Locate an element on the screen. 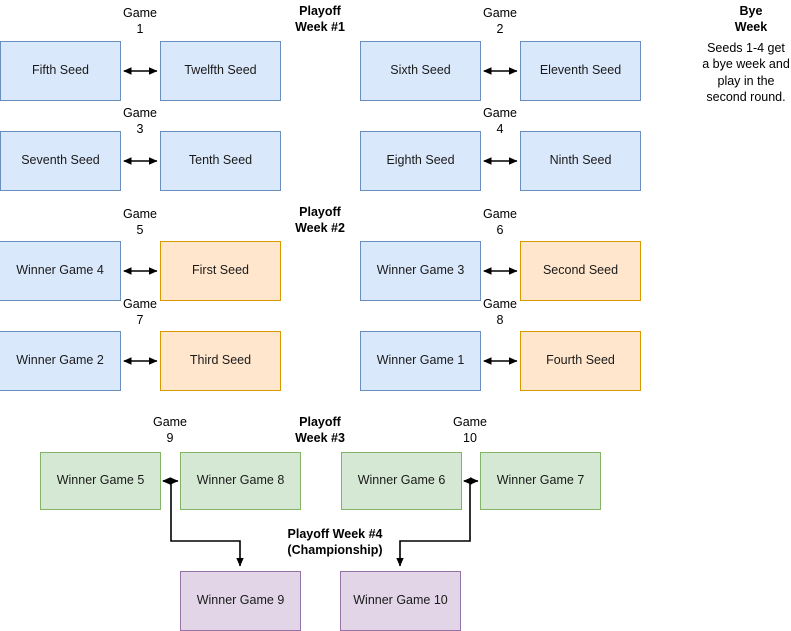  round-header-week2: Playoff Week #2 is located at coordinates (320, 220).